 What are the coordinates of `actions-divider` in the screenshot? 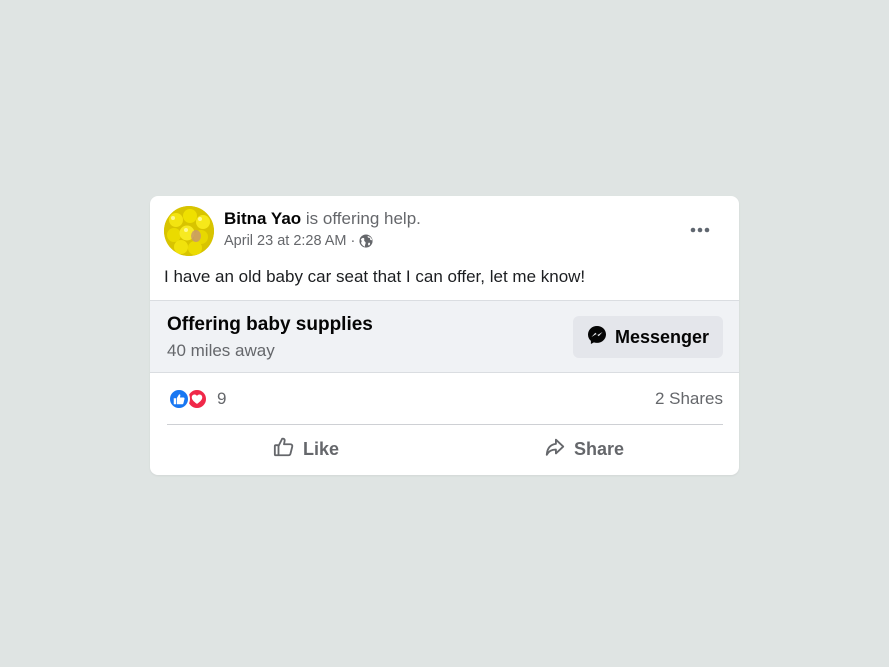 It's located at (445, 424).